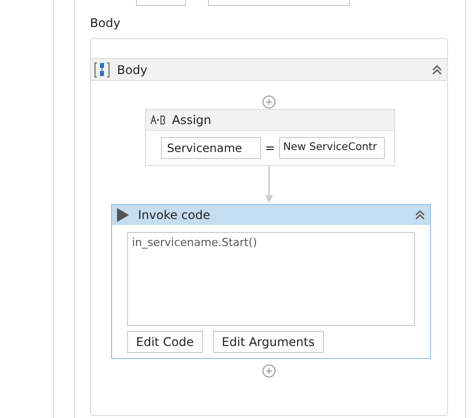 The width and height of the screenshot is (474, 418). I want to click on input-field: New ServiceContr, so click(332, 148).